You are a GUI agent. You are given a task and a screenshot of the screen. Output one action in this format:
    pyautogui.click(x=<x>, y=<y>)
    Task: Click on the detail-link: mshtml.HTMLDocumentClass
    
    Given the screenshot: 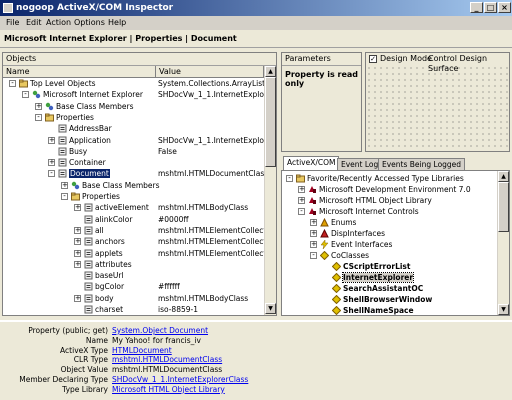 What is the action you would take?
    pyautogui.click(x=167, y=359)
    